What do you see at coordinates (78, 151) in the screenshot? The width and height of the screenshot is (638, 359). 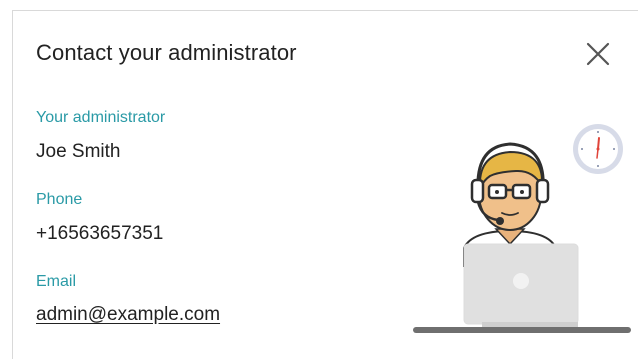 I see `administrator-name: Joe Smith` at bounding box center [78, 151].